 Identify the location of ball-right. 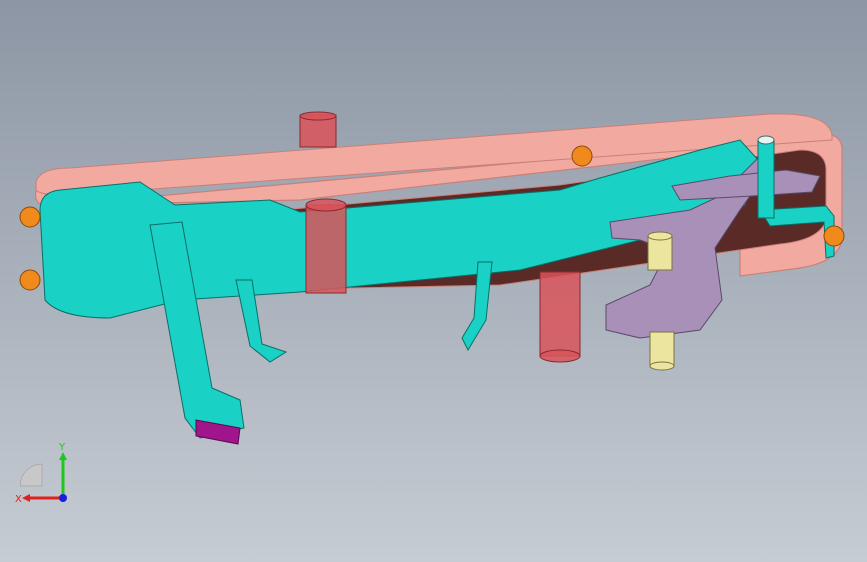
(834, 236).